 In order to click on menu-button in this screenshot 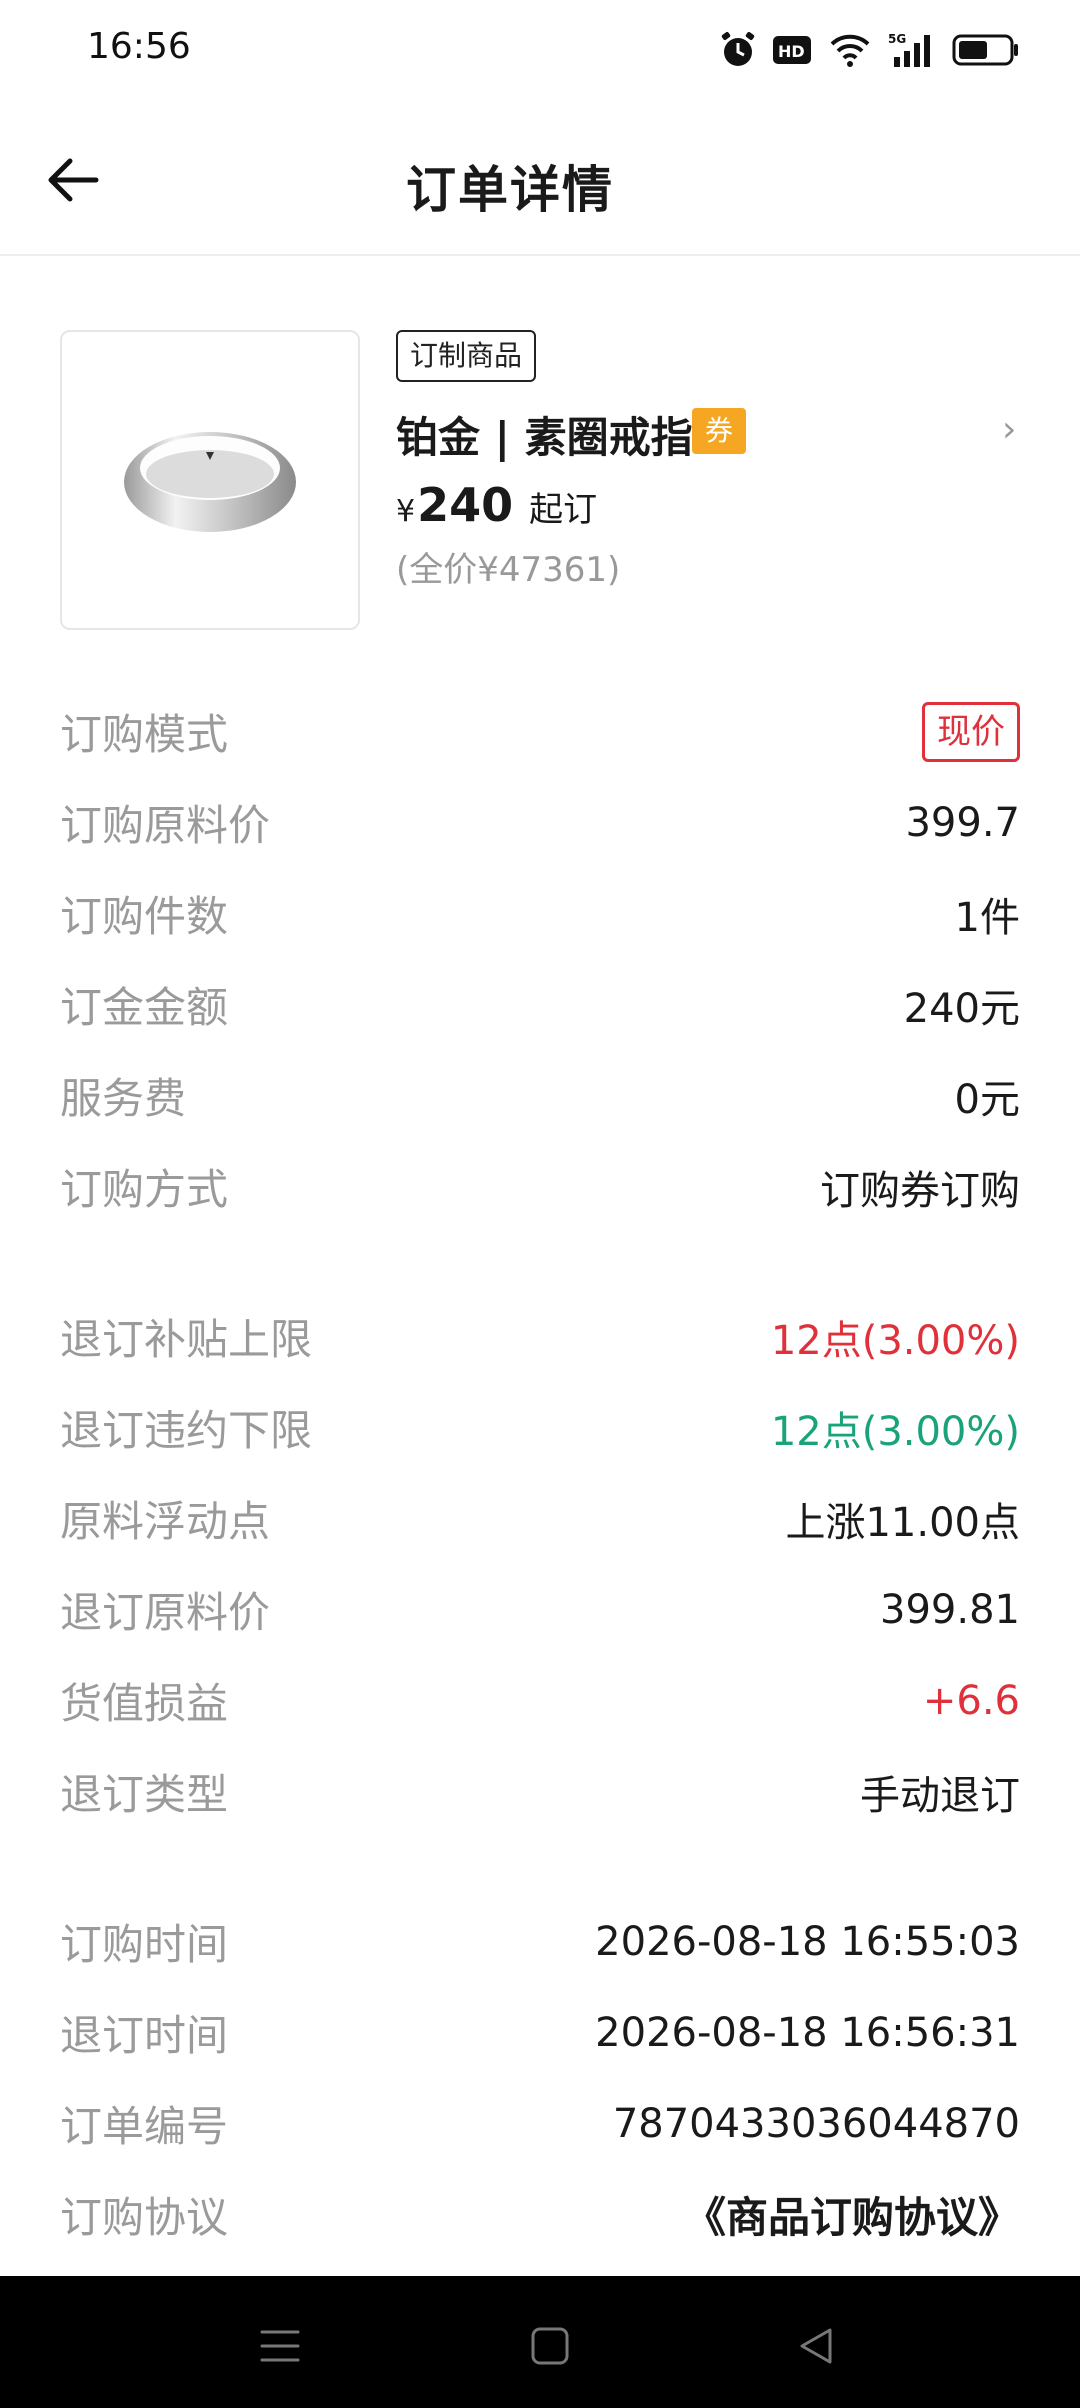, I will do `click(280, 2346)`.